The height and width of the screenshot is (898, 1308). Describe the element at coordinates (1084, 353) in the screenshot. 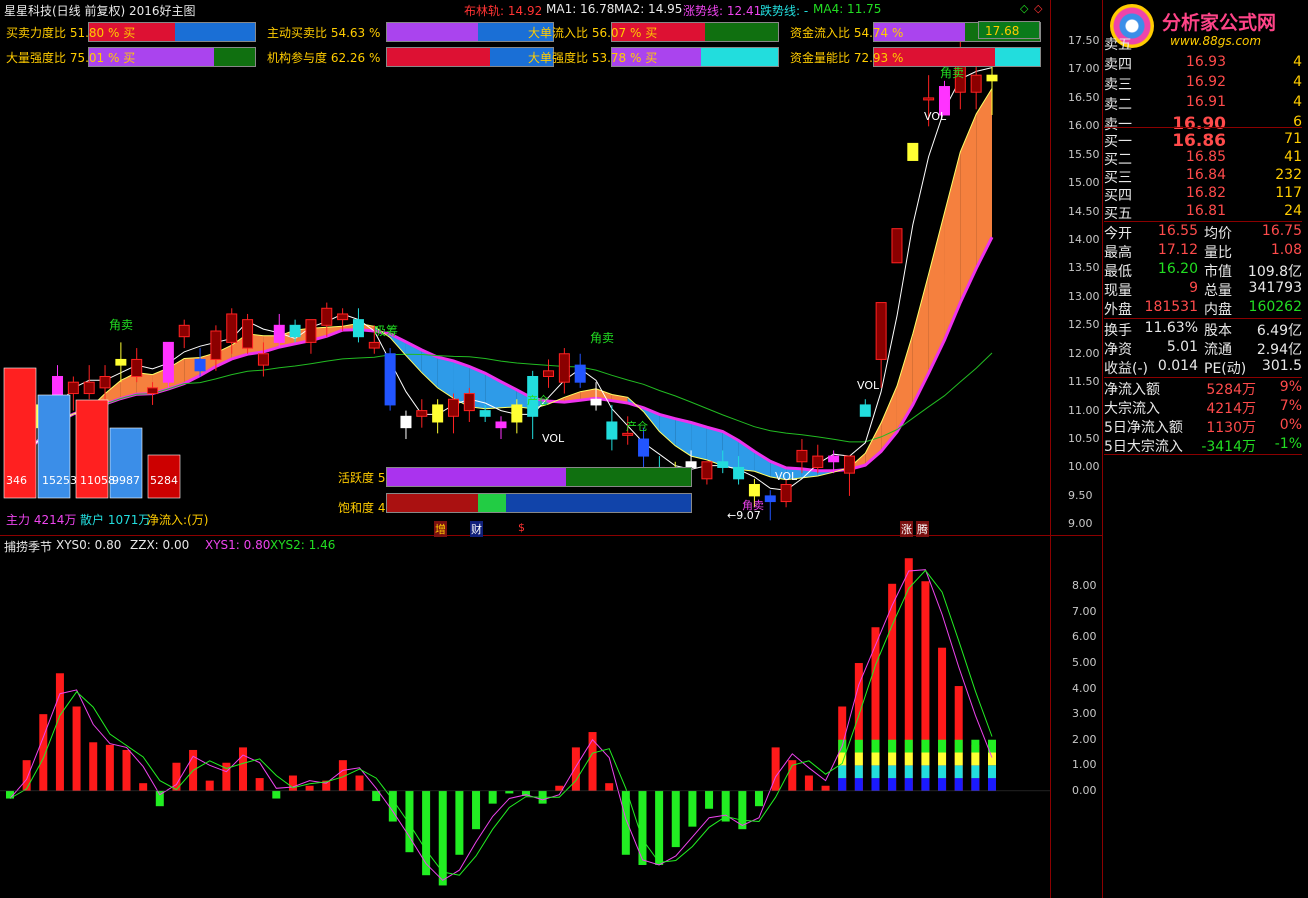

I see `price-tick: 12.00` at that location.